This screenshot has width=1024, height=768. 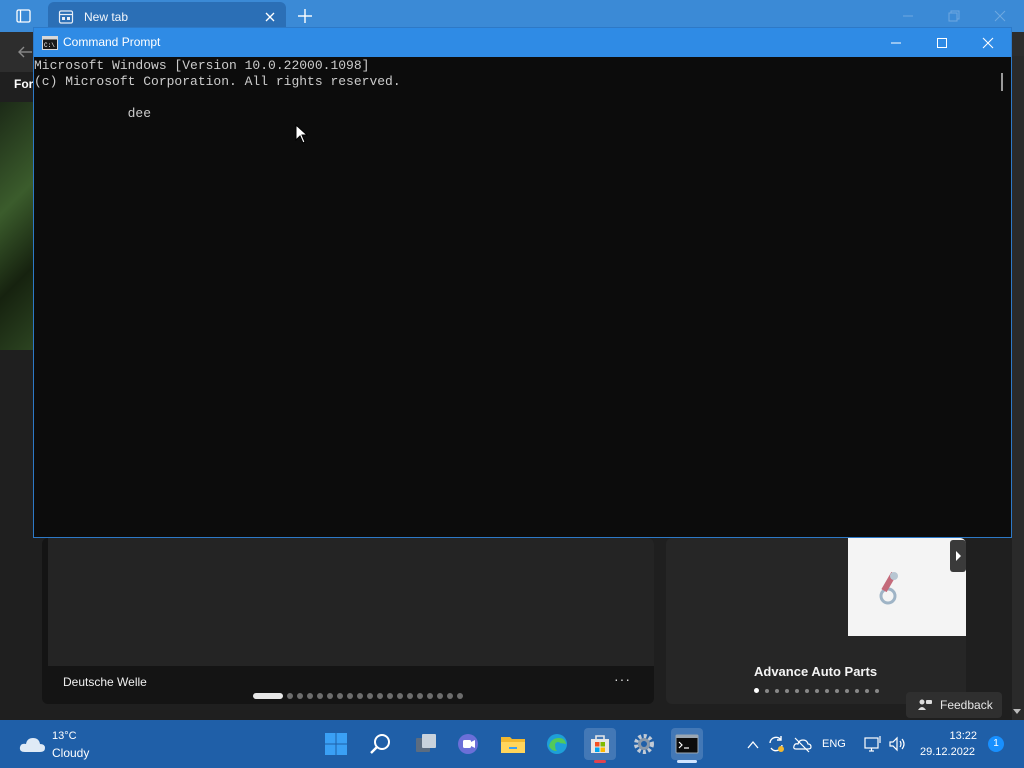 I want to click on volume-icon, so click(x=897, y=744).